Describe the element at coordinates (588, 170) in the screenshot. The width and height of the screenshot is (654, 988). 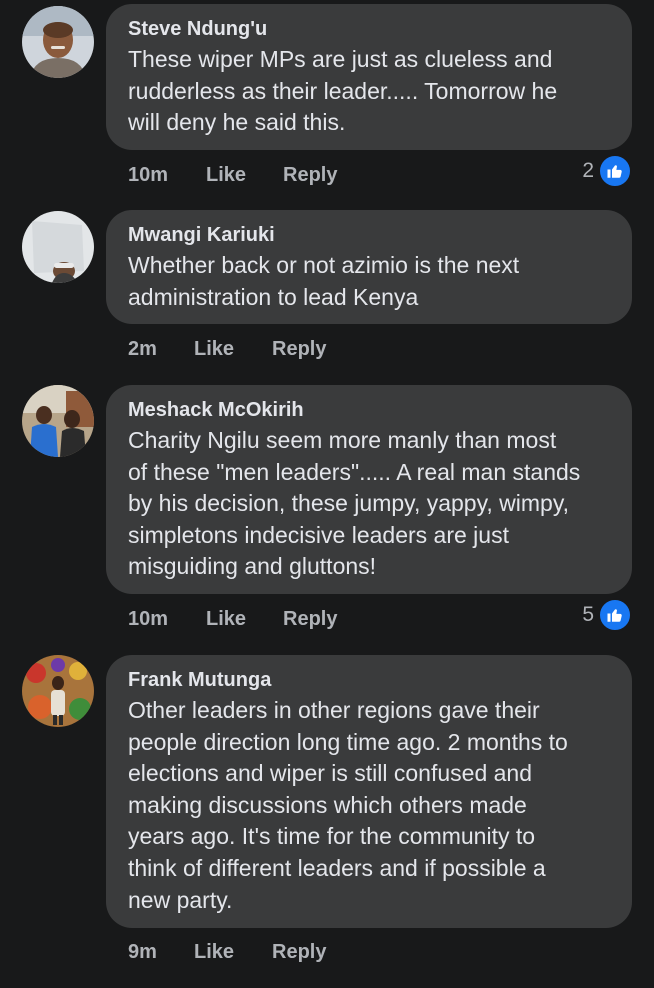
I see `reaction-count: 2` at that location.